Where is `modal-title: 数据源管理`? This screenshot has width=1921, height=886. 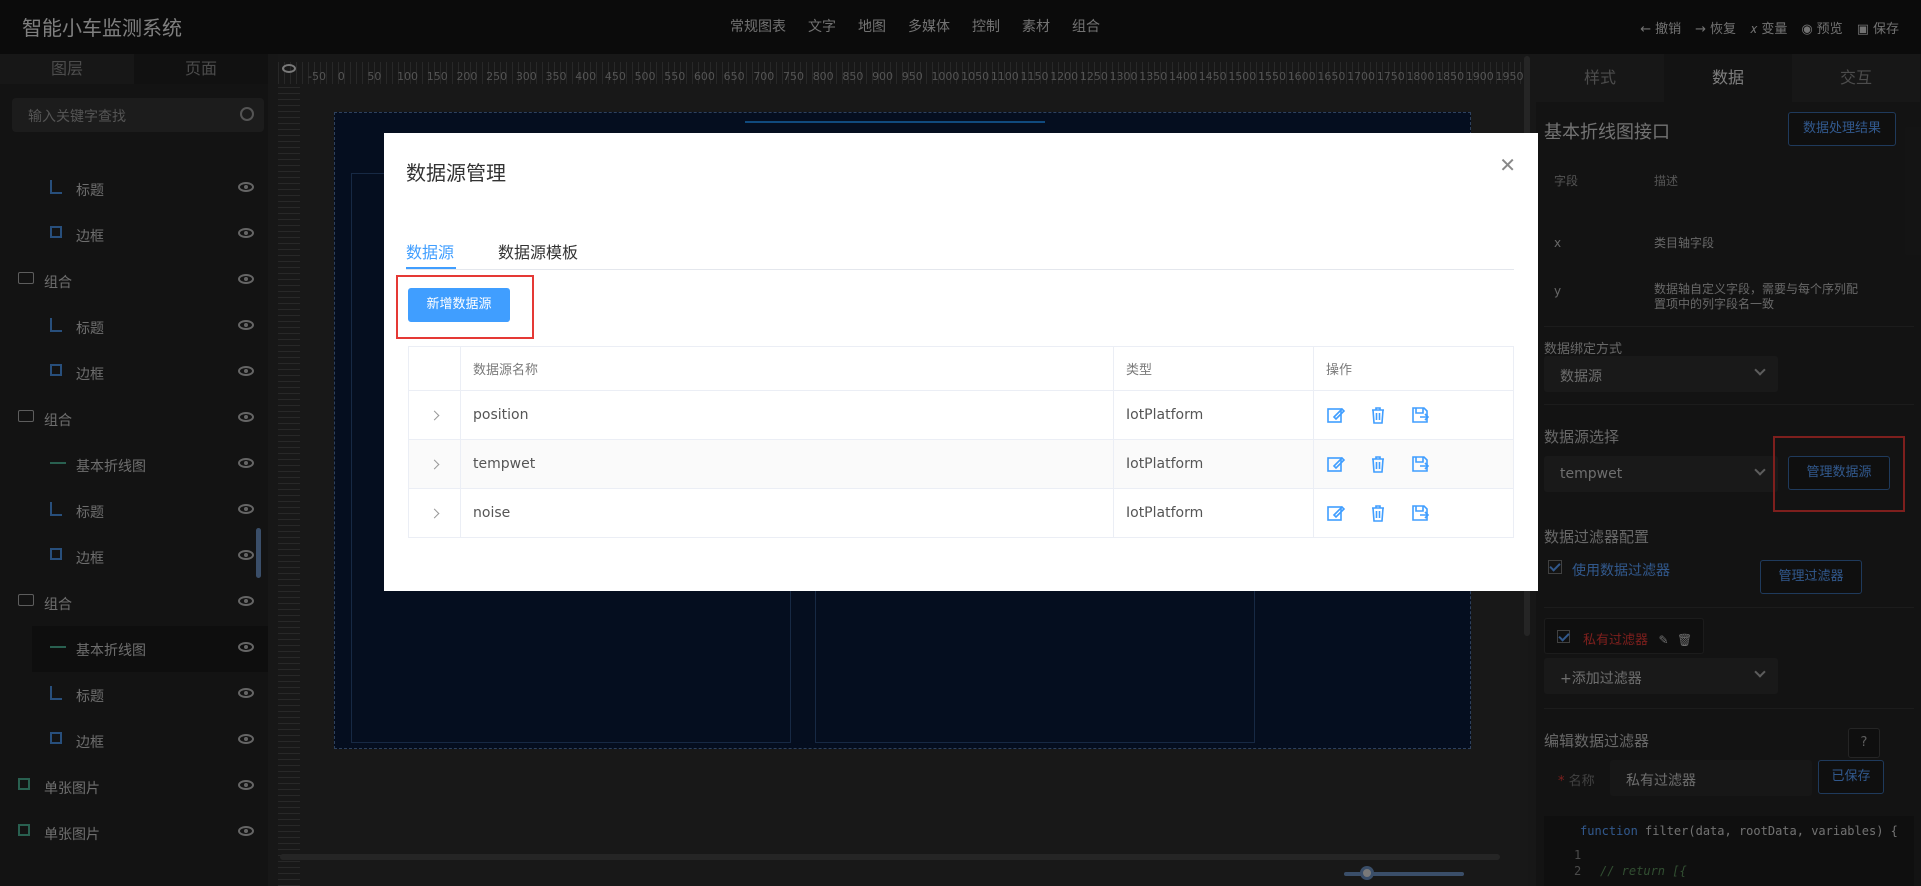 modal-title: 数据源管理 is located at coordinates (456, 173).